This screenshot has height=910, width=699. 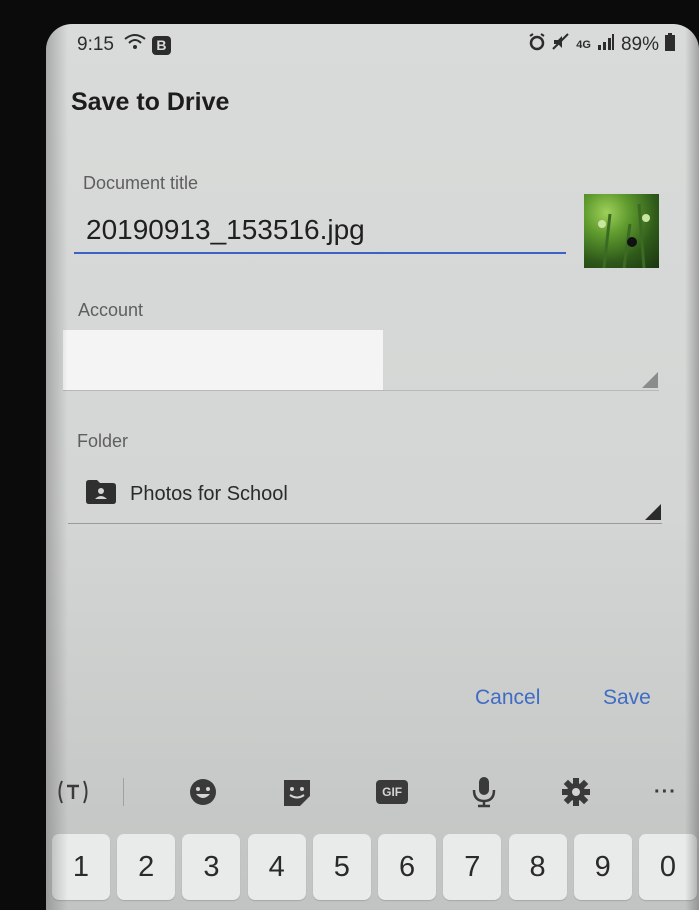 I want to click on b-badge-icon: B, so click(x=161, y=45).